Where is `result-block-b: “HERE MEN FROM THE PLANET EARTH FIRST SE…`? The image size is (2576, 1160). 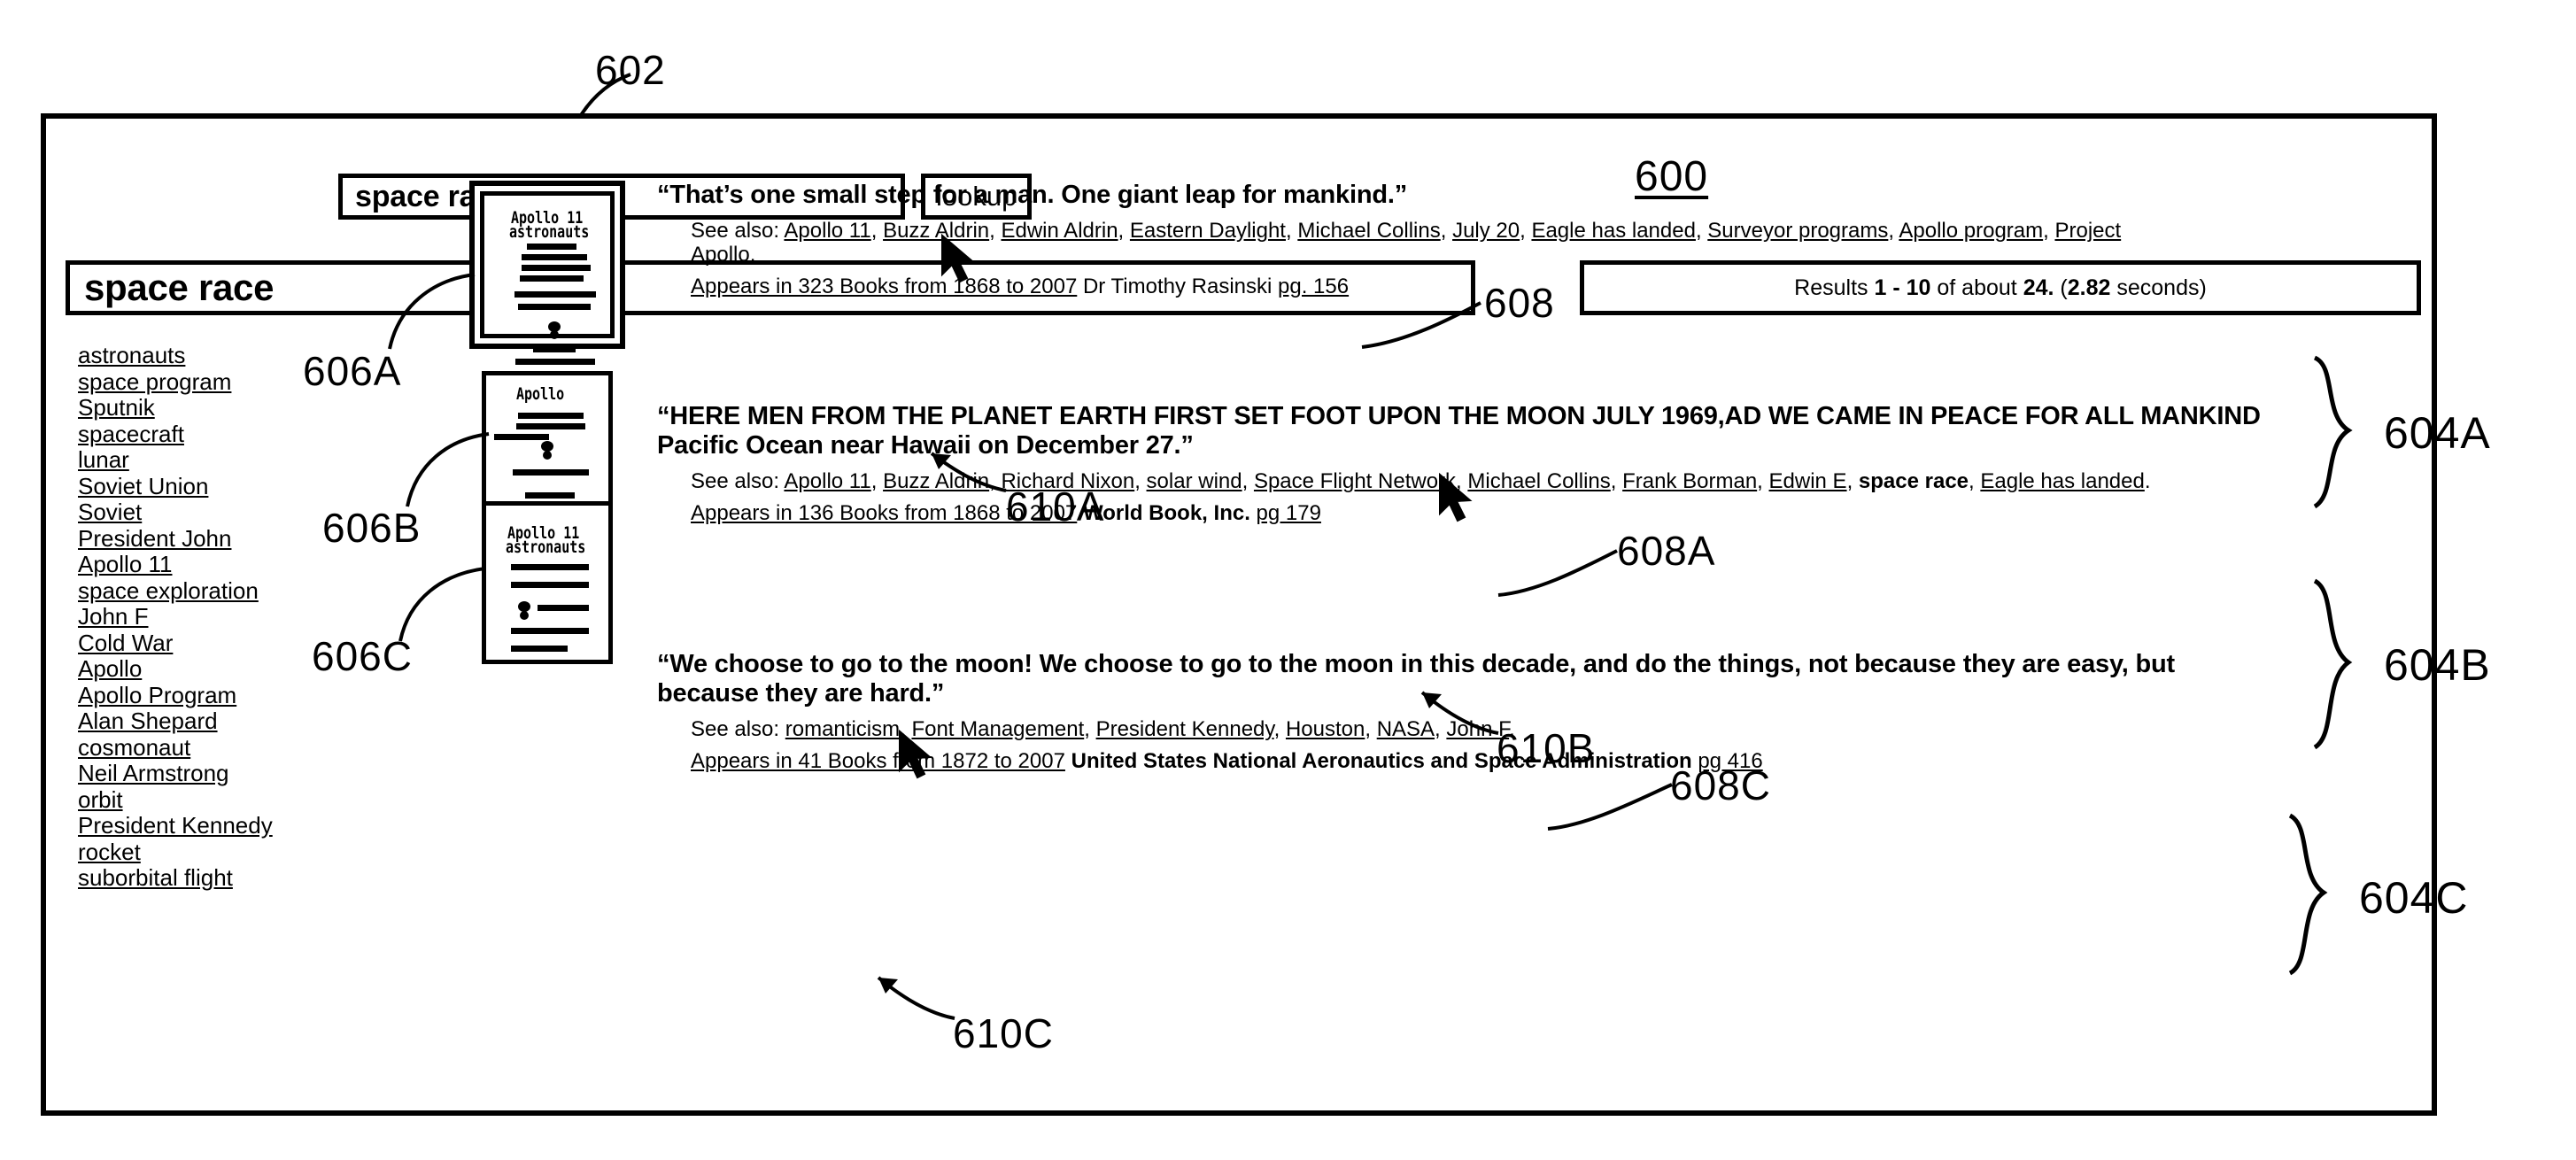 result-block-b: “HERE MEN FROM THE PLANET EARTH FIRST SE… is located at coordinates (1489, 464).